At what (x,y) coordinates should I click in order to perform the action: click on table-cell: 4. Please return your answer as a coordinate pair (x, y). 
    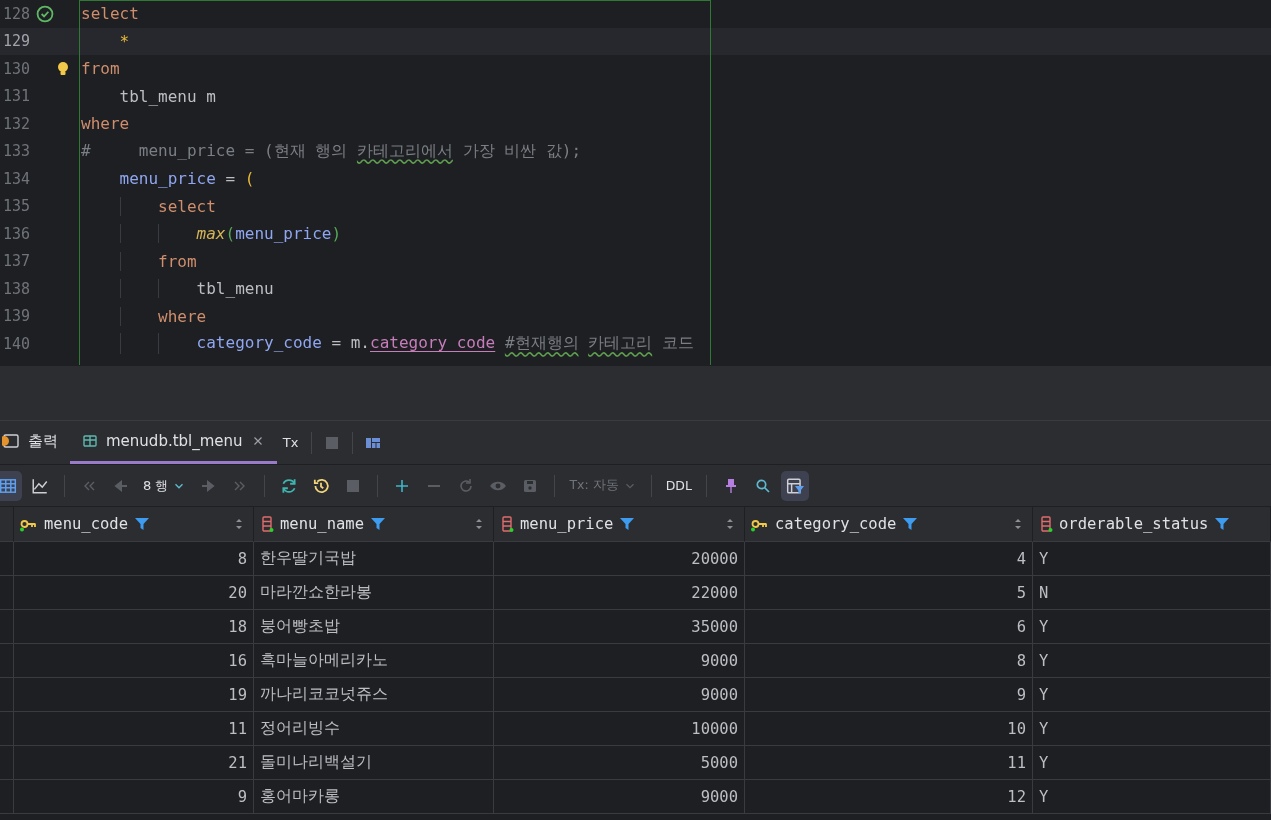
    Looking at the image, I should click on (889, 559).